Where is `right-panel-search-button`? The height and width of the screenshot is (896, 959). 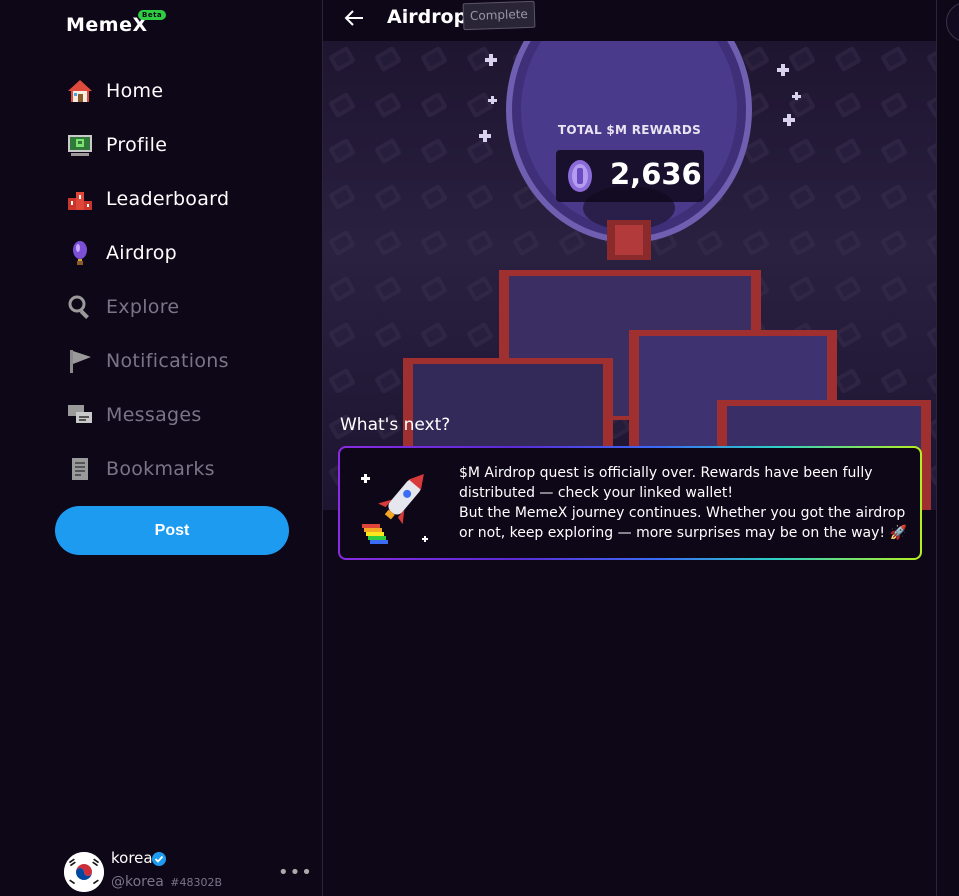 right-panel-search-button is located at coordinates (952, 22).